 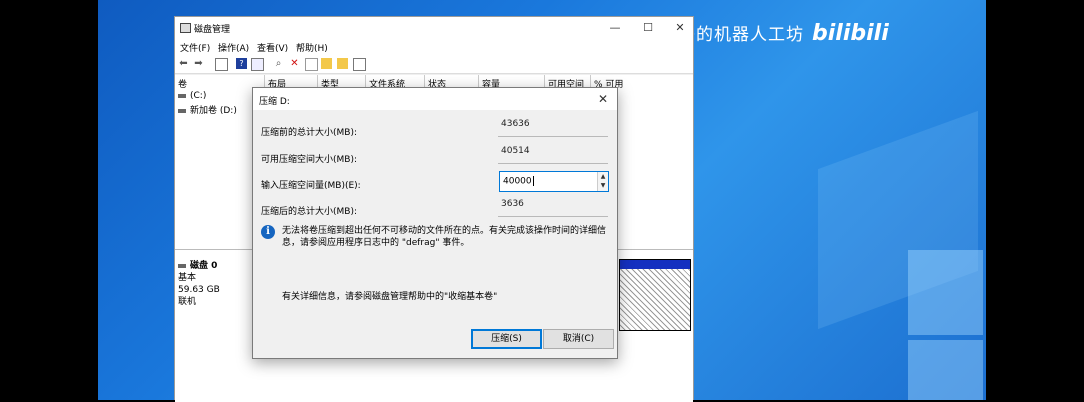 I want to click on total-size-before-label: 压缩前的总计大小(MB):, so click(x=309, y=133).